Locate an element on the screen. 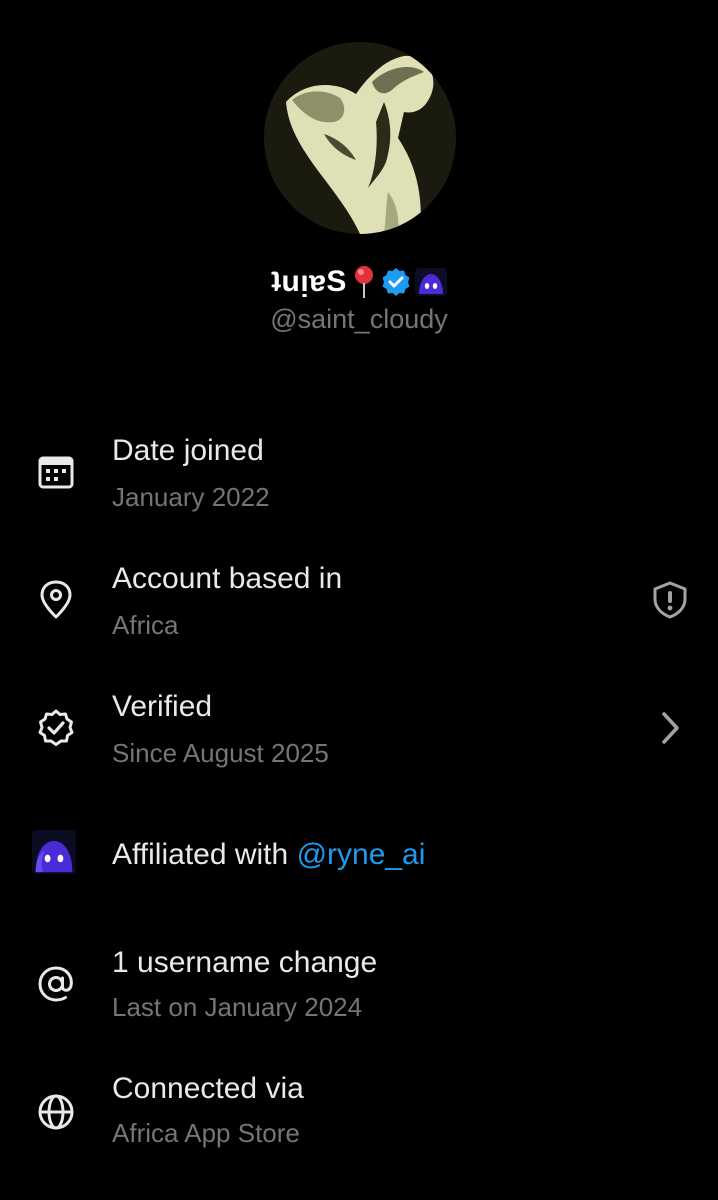 This screenshot has height=1200, width=718. pushpin-emoji-icon is located at coordinates (364, 282).